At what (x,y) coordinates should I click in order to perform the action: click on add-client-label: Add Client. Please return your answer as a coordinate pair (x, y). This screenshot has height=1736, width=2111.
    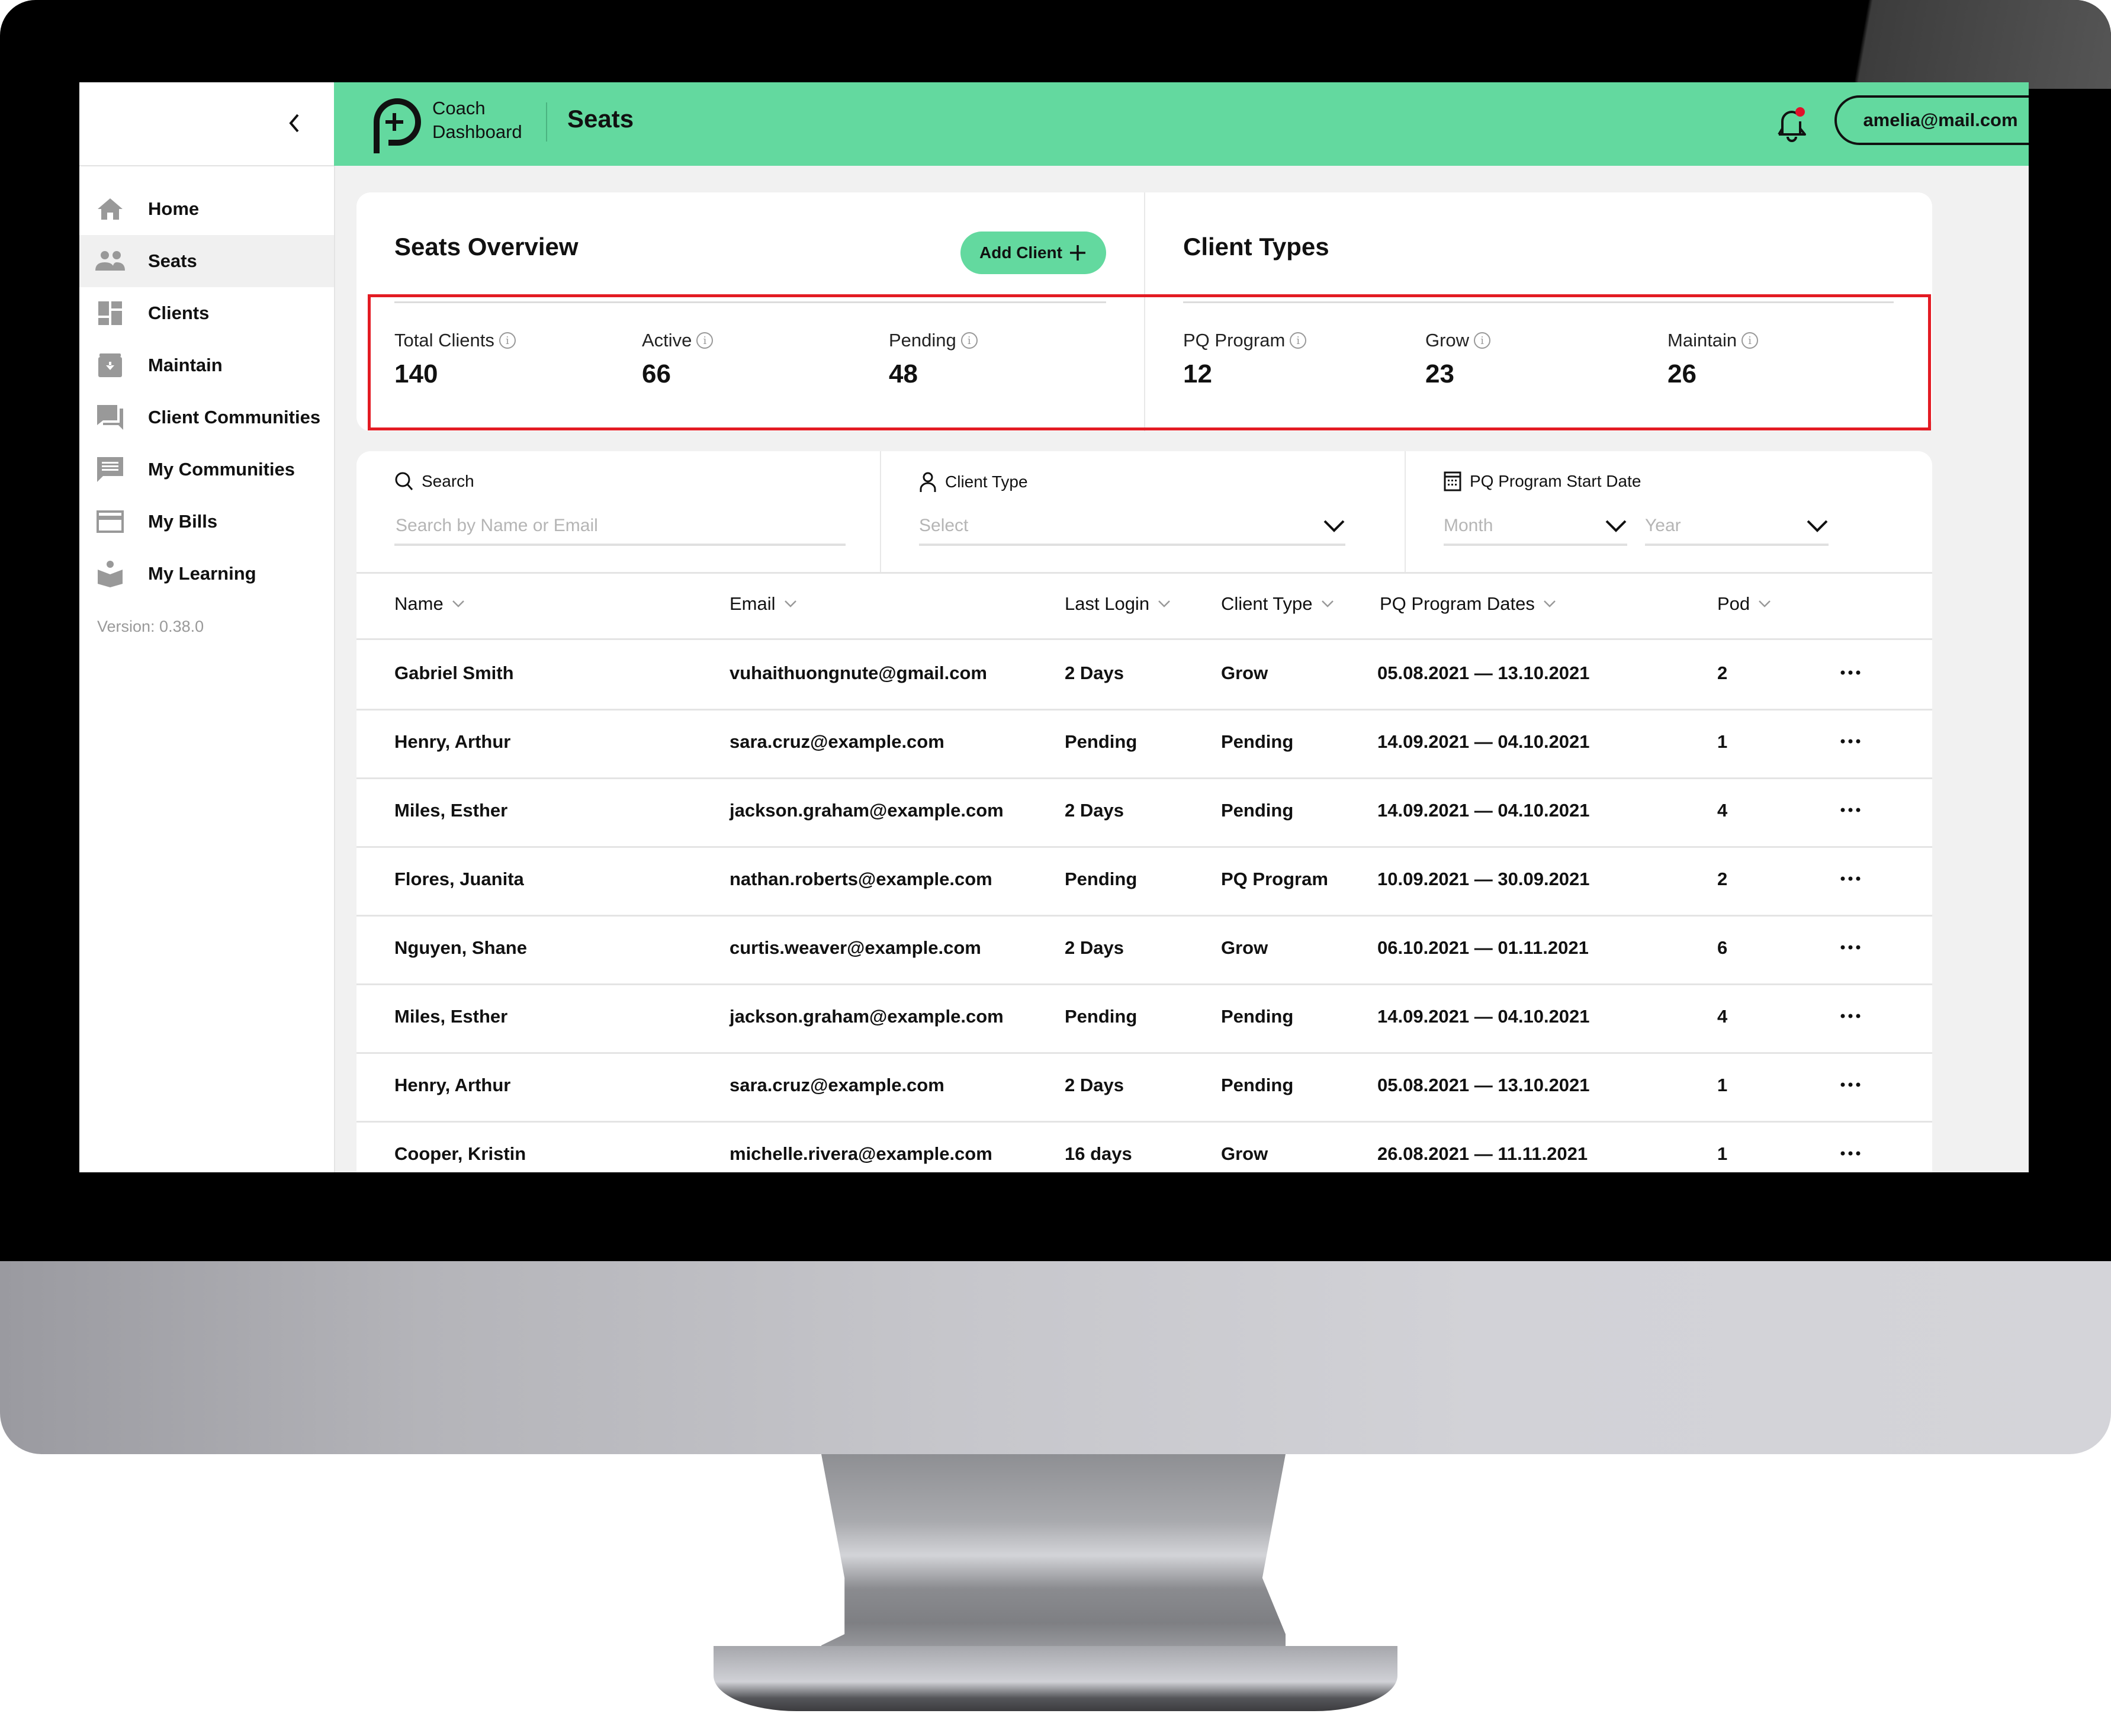
    Looking at the image, I should click on (1020, 252).